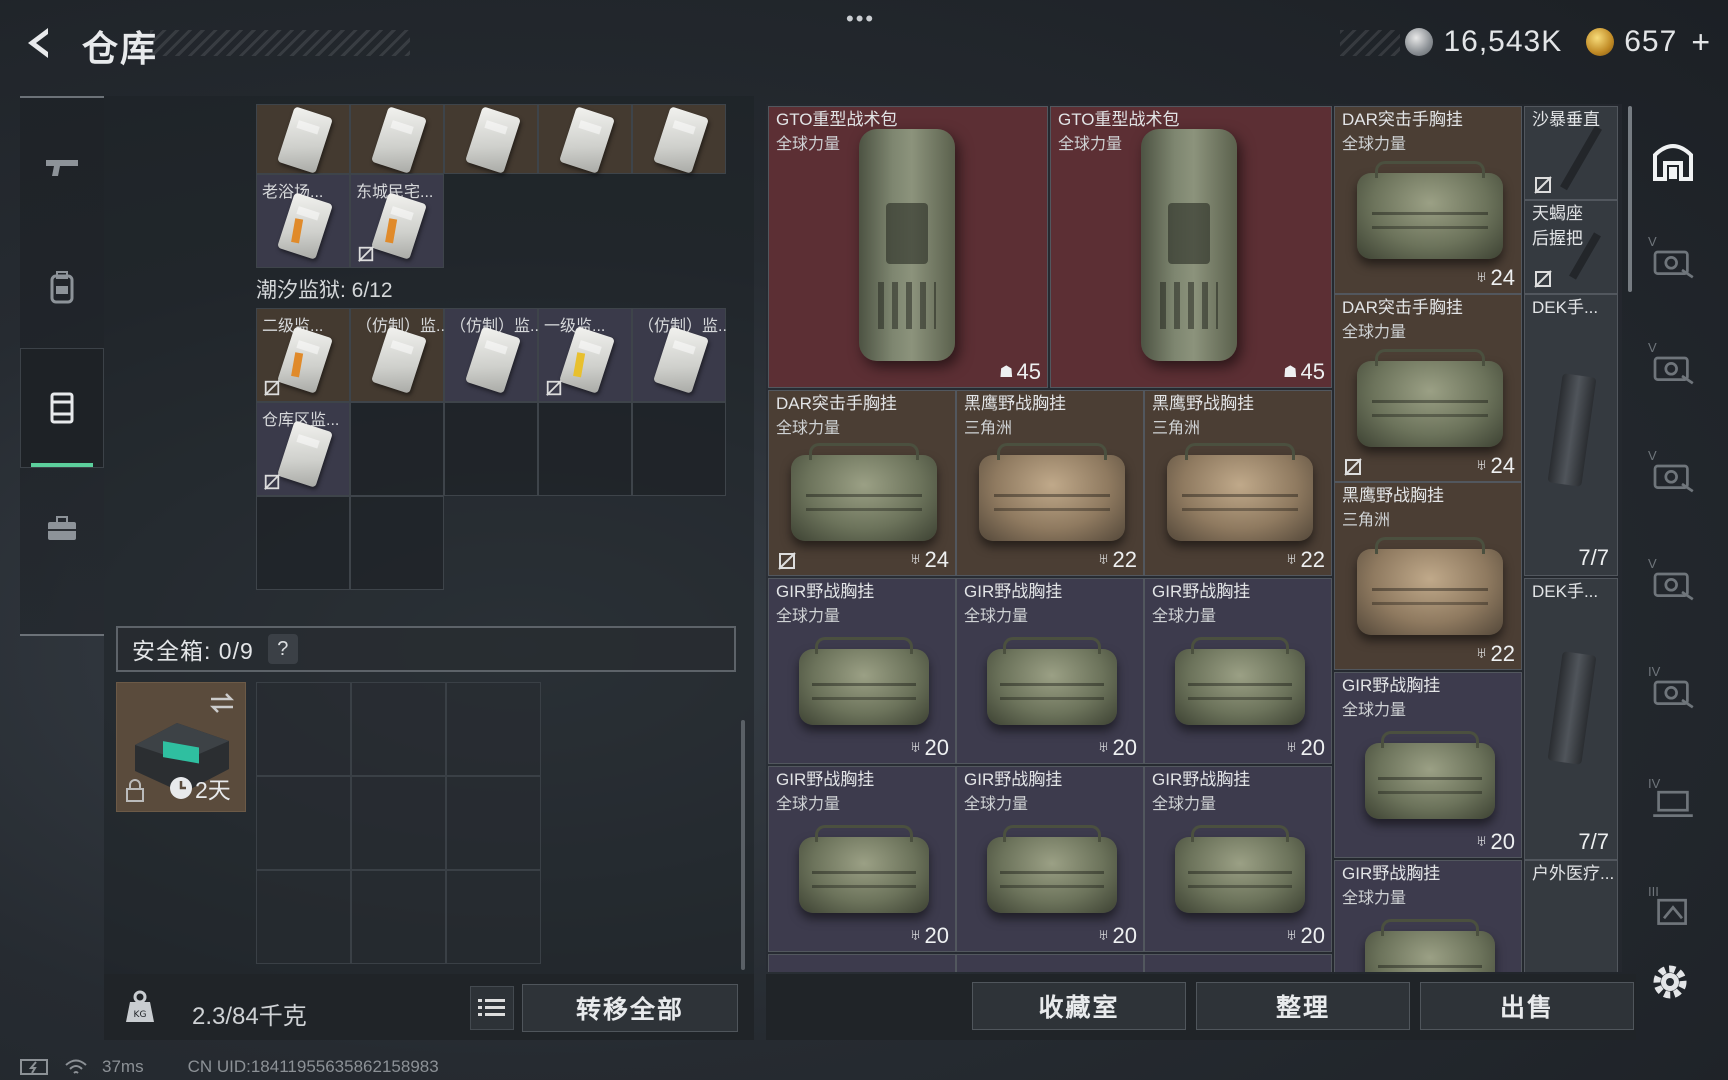 This screenshot has height=1080, width=1728. I want to click on nav-item-containers, so click(62, 408).